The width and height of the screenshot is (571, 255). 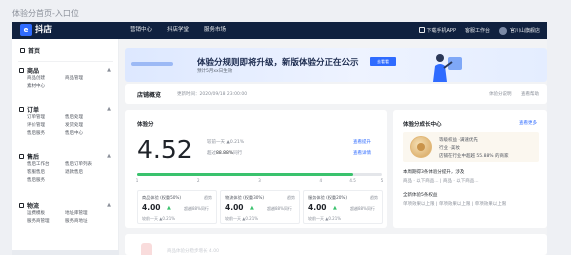 What do you see at coordinates (46, 222) in the screenshot?
I see `sidebar-item: 服务商管理` at bounding box center [46, 222].